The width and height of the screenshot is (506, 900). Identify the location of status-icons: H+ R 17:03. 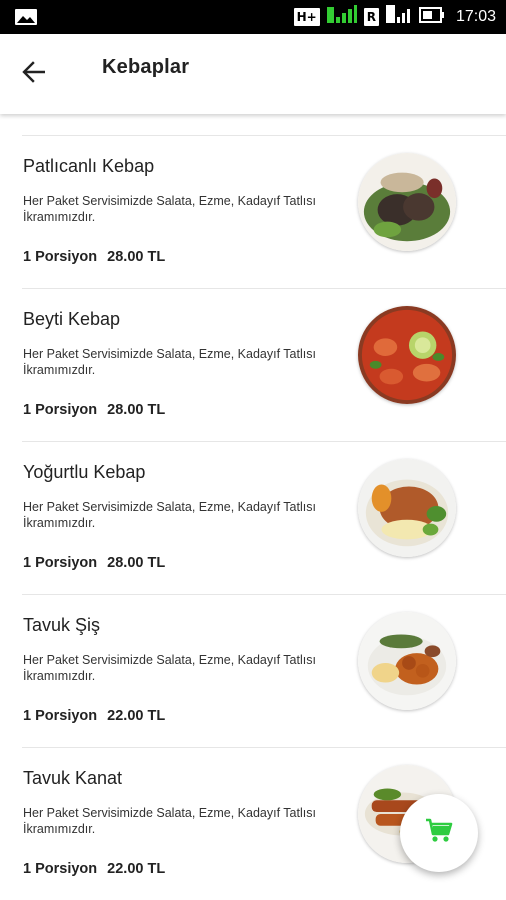
(394, 17).